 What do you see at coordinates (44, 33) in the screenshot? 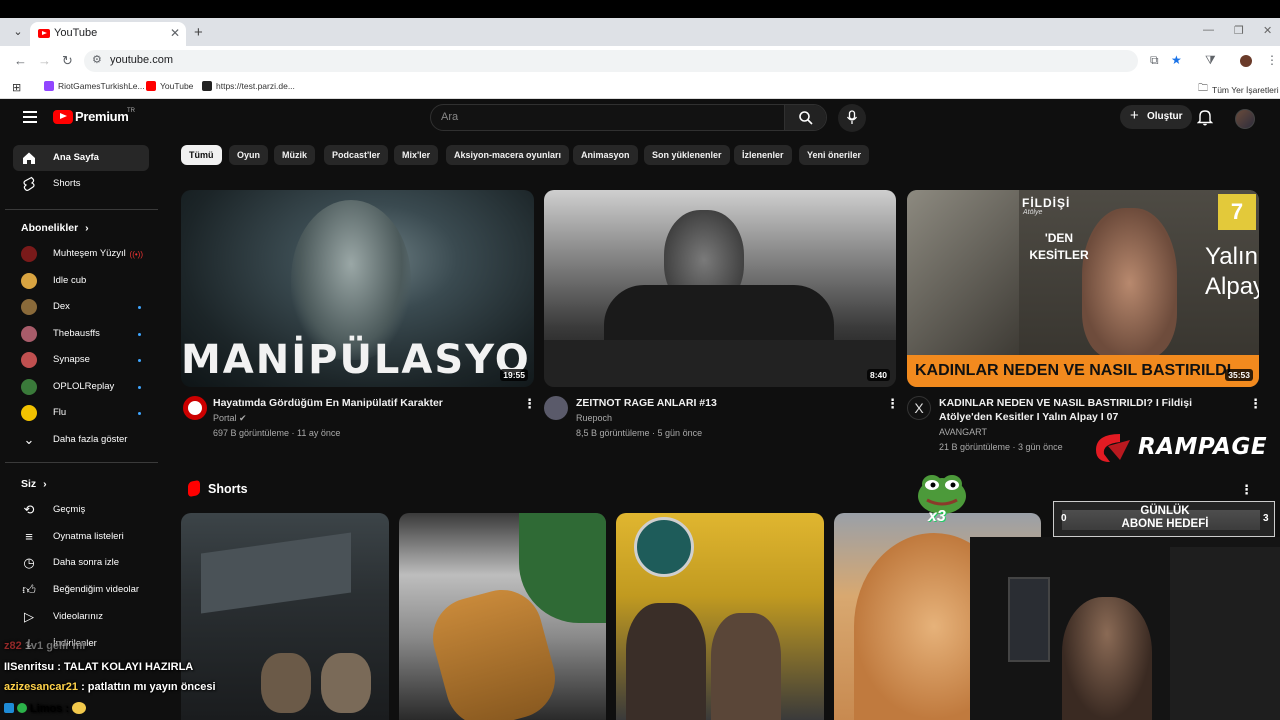
I see `youtube-favicon-icon` at bounding box center [44, 33].